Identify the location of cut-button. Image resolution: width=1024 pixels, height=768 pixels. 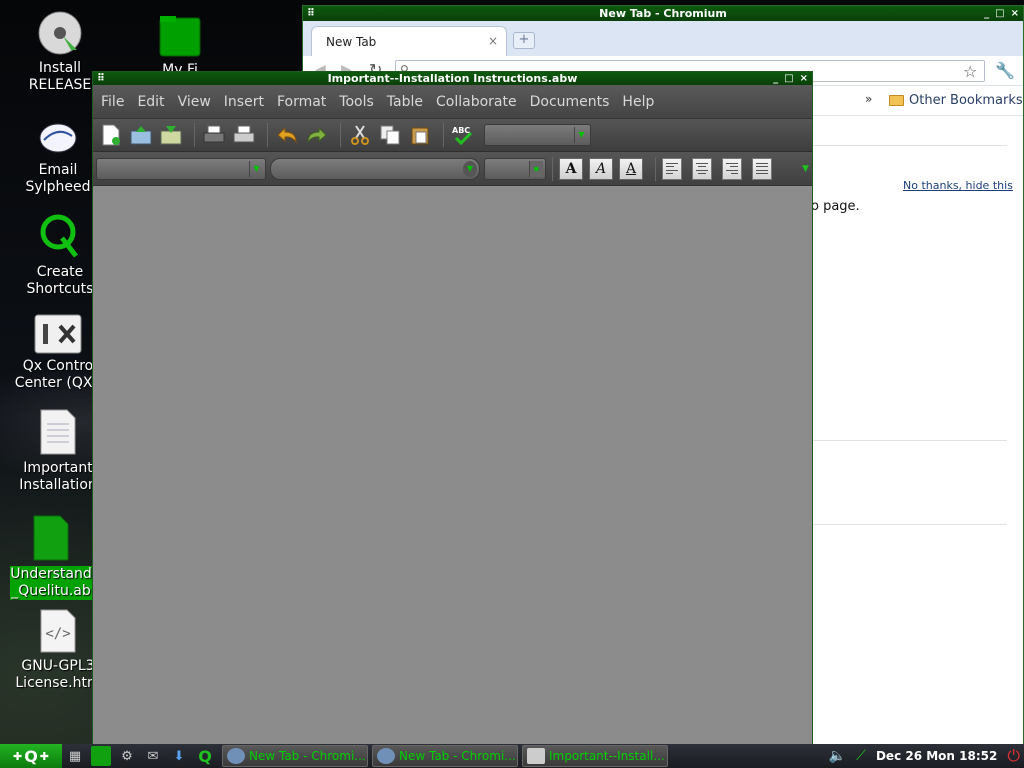
(360, 135).